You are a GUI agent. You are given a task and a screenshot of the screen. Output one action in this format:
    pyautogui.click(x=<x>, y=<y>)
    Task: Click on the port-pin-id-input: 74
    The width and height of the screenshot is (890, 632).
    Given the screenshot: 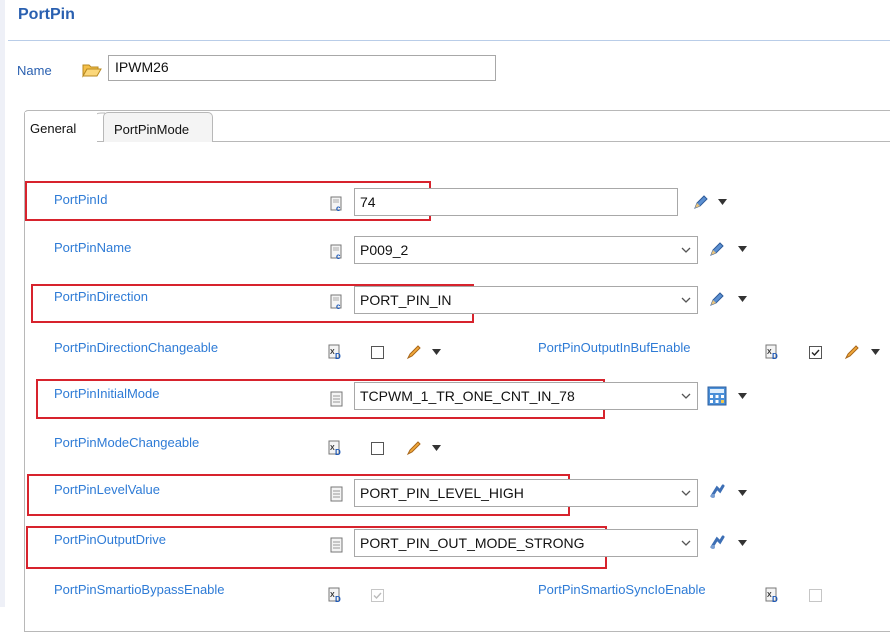 What is the action you would take?
    pyautogui.click(x=516, y=202)
    